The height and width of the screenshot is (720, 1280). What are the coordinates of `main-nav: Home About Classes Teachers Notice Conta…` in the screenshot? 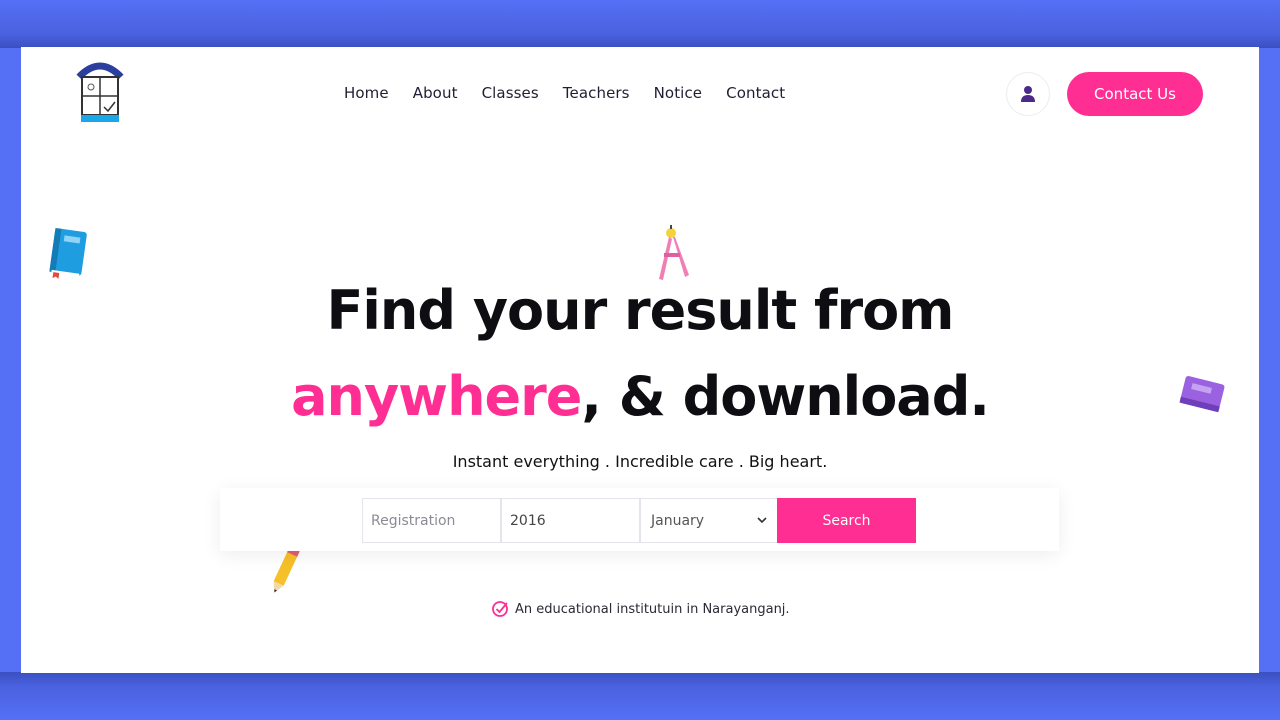 It's located at (564, 93).